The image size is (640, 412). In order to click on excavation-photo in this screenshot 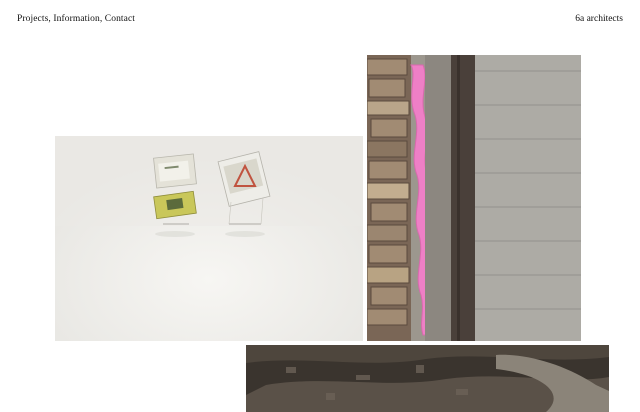, I will do `click(427, 378)`.